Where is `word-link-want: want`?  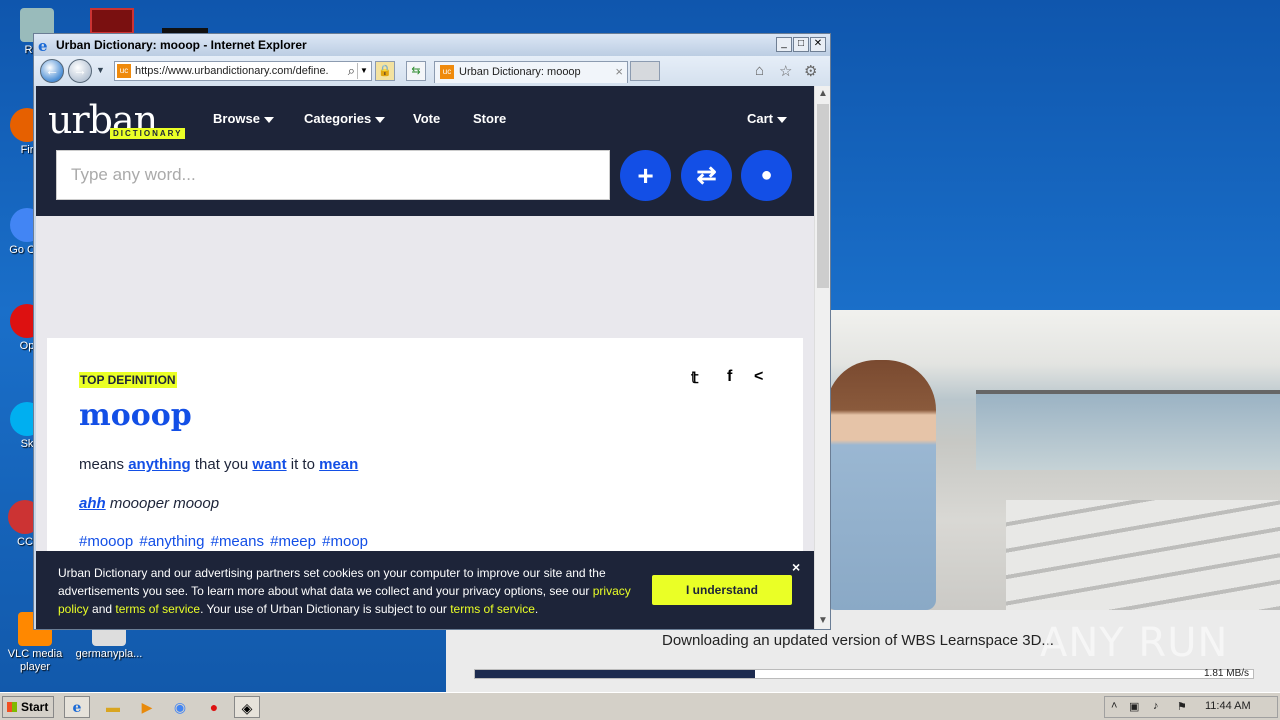
word-link-want: want is located at coordinates (269, 464).